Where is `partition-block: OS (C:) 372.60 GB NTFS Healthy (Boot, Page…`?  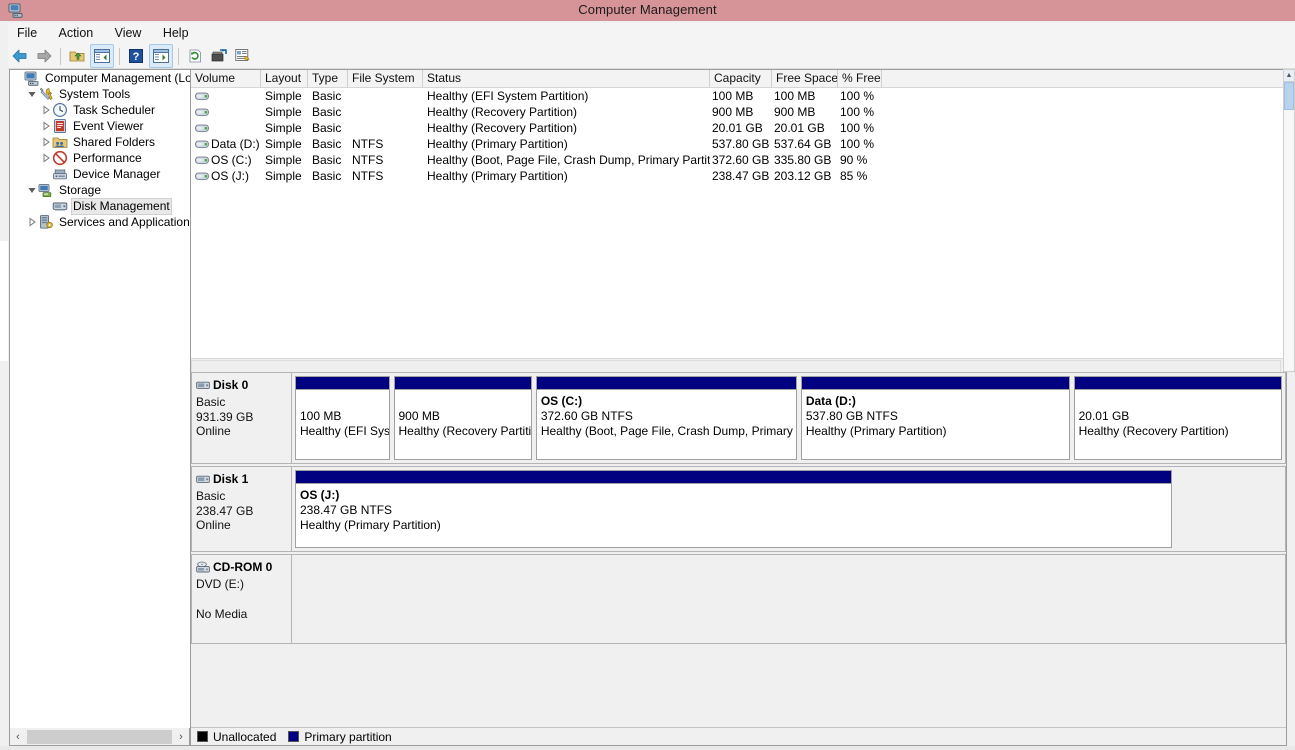 partition-block: OS (C:) 372.60 GB NTFS Healthy (Boot, Page… is located at coordinates (666, 418).